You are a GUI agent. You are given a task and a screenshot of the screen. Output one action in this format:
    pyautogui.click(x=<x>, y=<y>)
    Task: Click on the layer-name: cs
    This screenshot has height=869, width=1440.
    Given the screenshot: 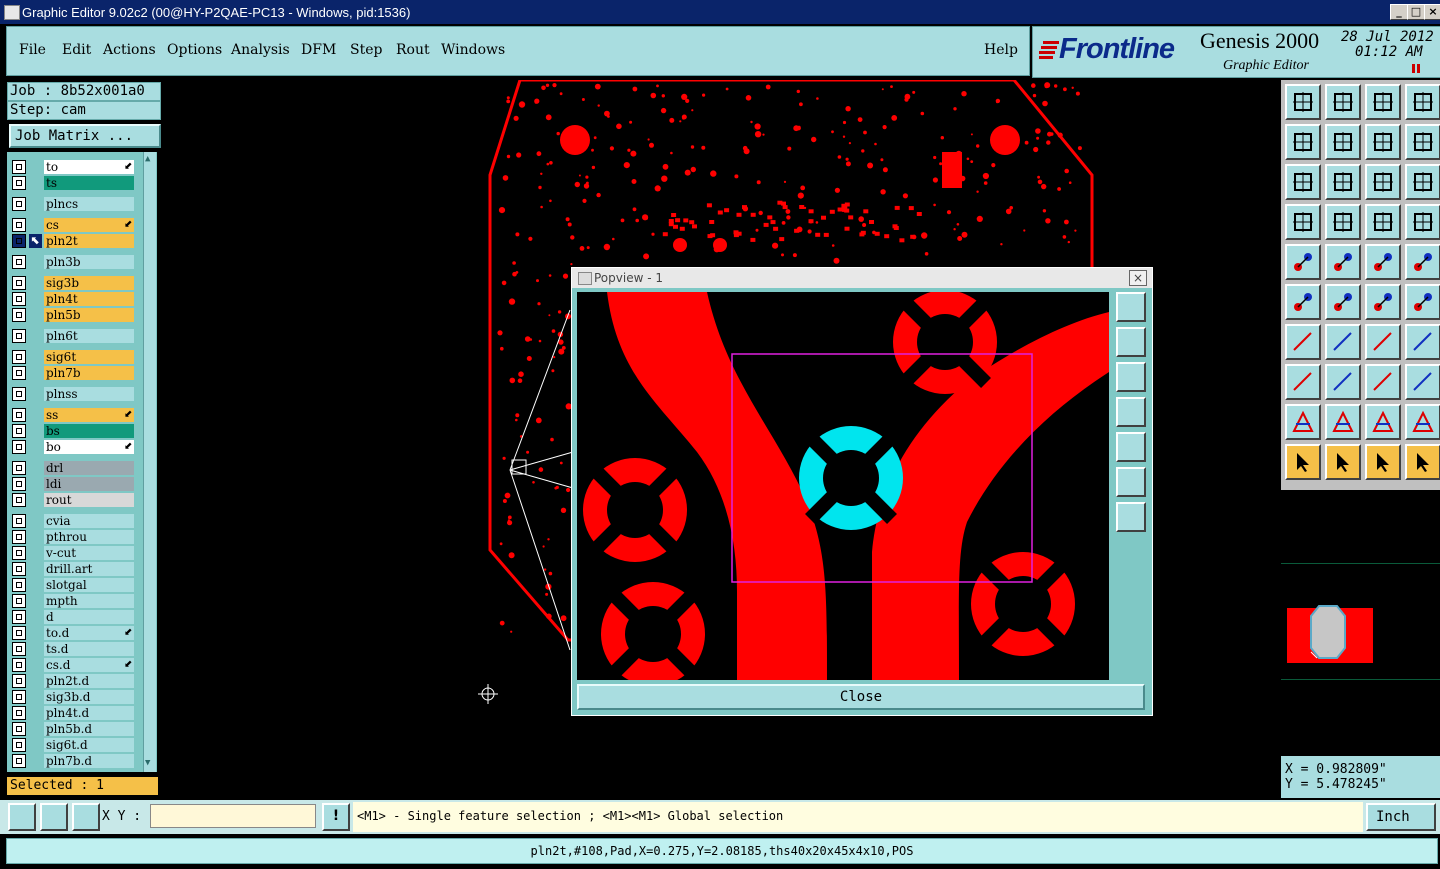 What is the action you would take?
    pyautogui.click(x=89, y=225)
    